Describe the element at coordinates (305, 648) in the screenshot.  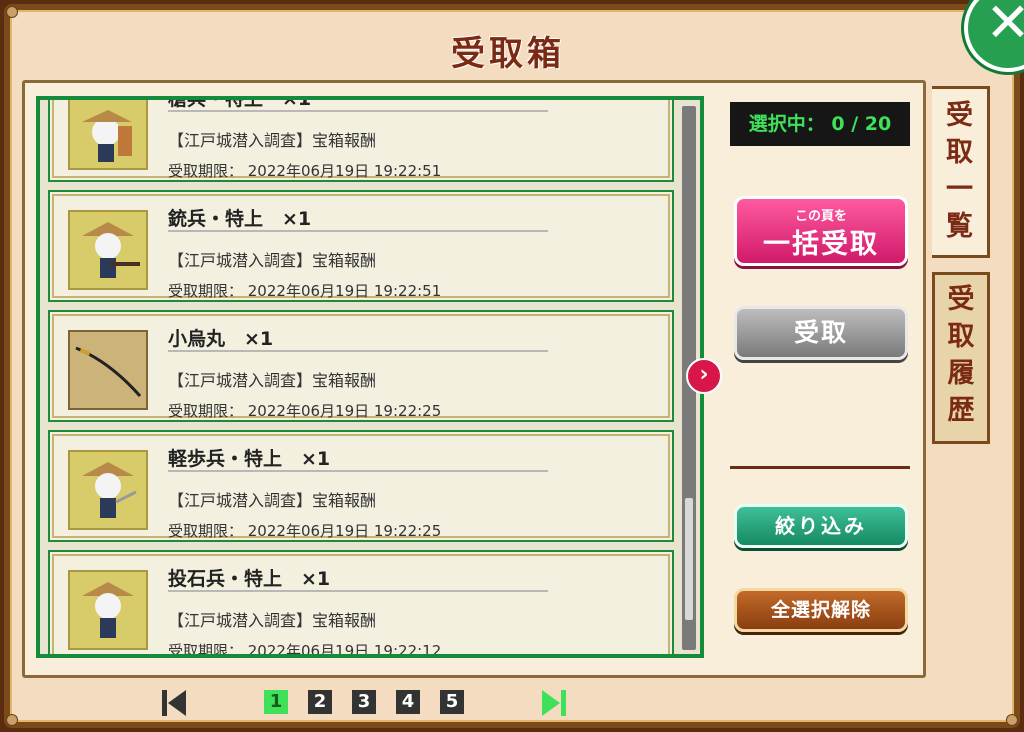
I see `item-expiry: 受取期限： 2022年06月19日 19:22:12` at that location.